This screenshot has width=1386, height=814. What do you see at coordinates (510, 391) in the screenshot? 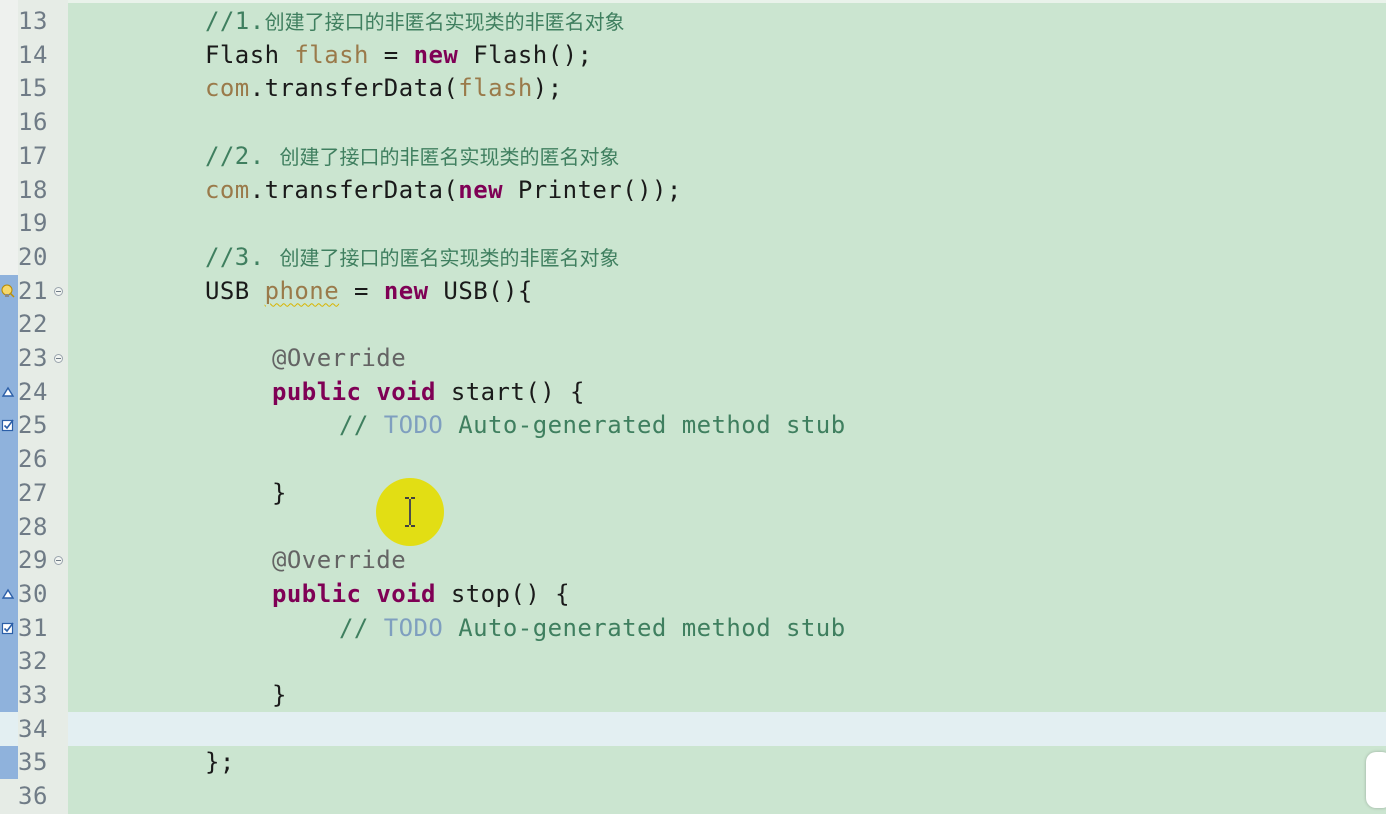
I see `code-token: start() {` at bounding box center [510, 391].